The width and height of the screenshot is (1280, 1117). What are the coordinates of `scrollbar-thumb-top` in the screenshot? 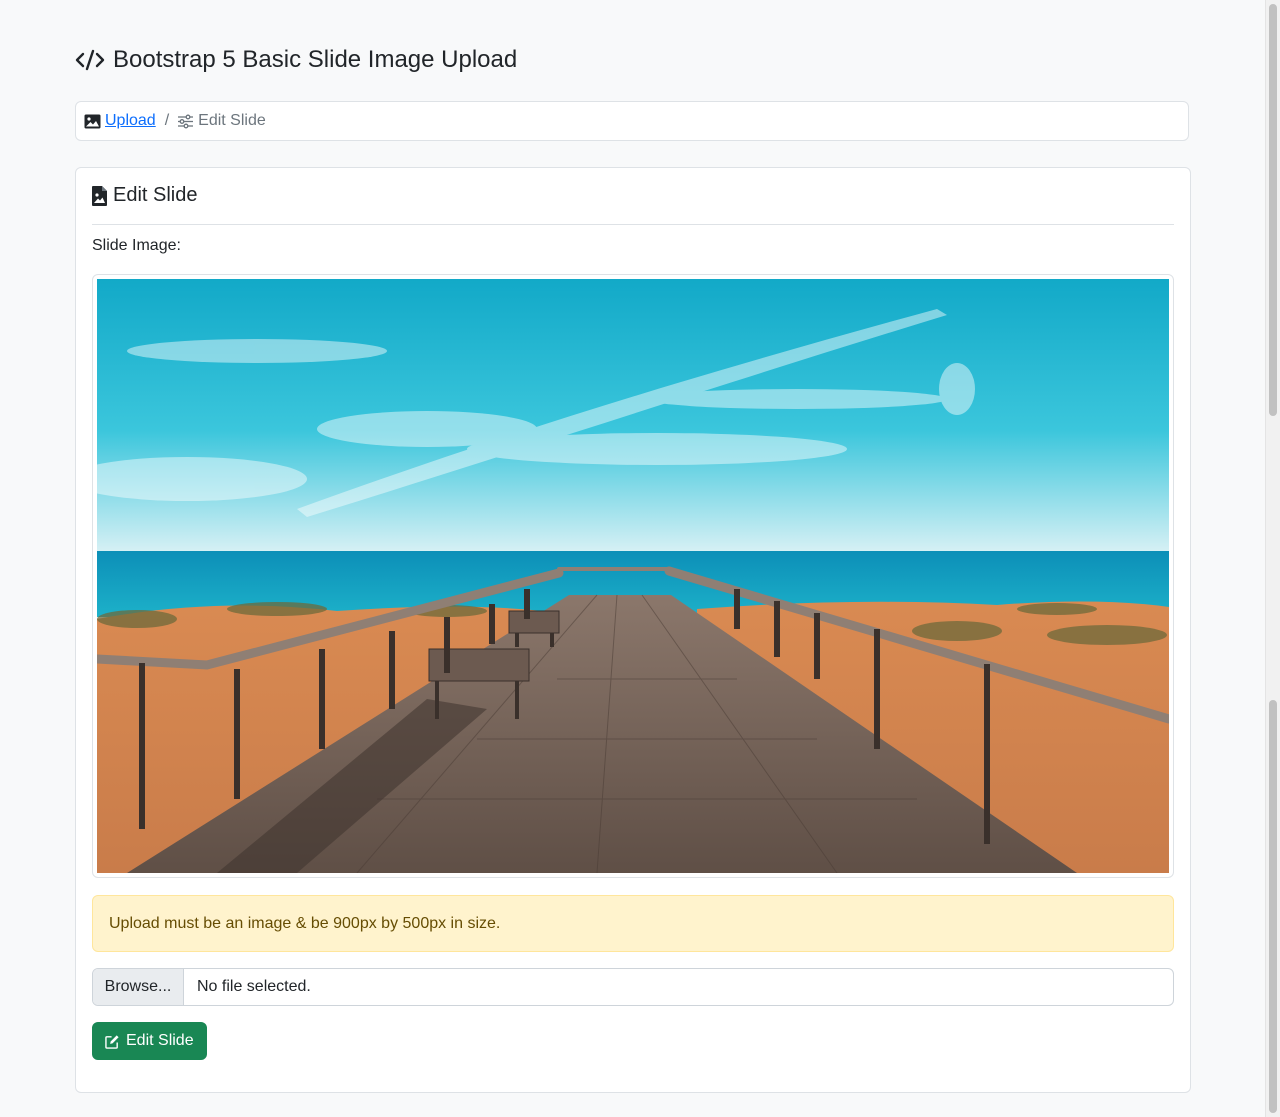 It's located at (1273, 210).